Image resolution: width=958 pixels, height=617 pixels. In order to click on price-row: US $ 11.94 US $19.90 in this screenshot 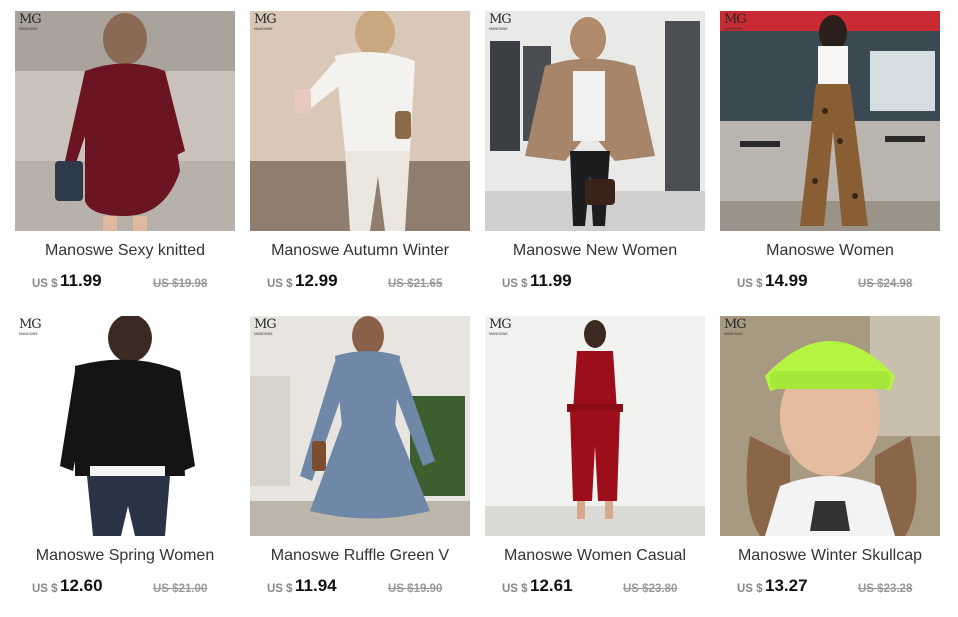, I will do `click(360, 588)`.